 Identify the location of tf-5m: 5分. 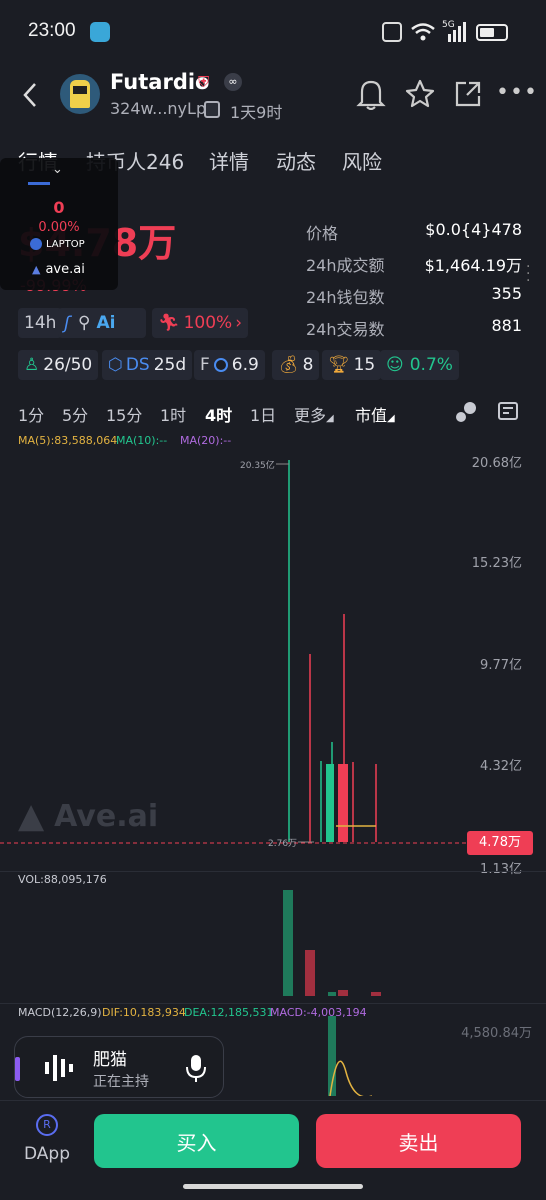
(75, 414).